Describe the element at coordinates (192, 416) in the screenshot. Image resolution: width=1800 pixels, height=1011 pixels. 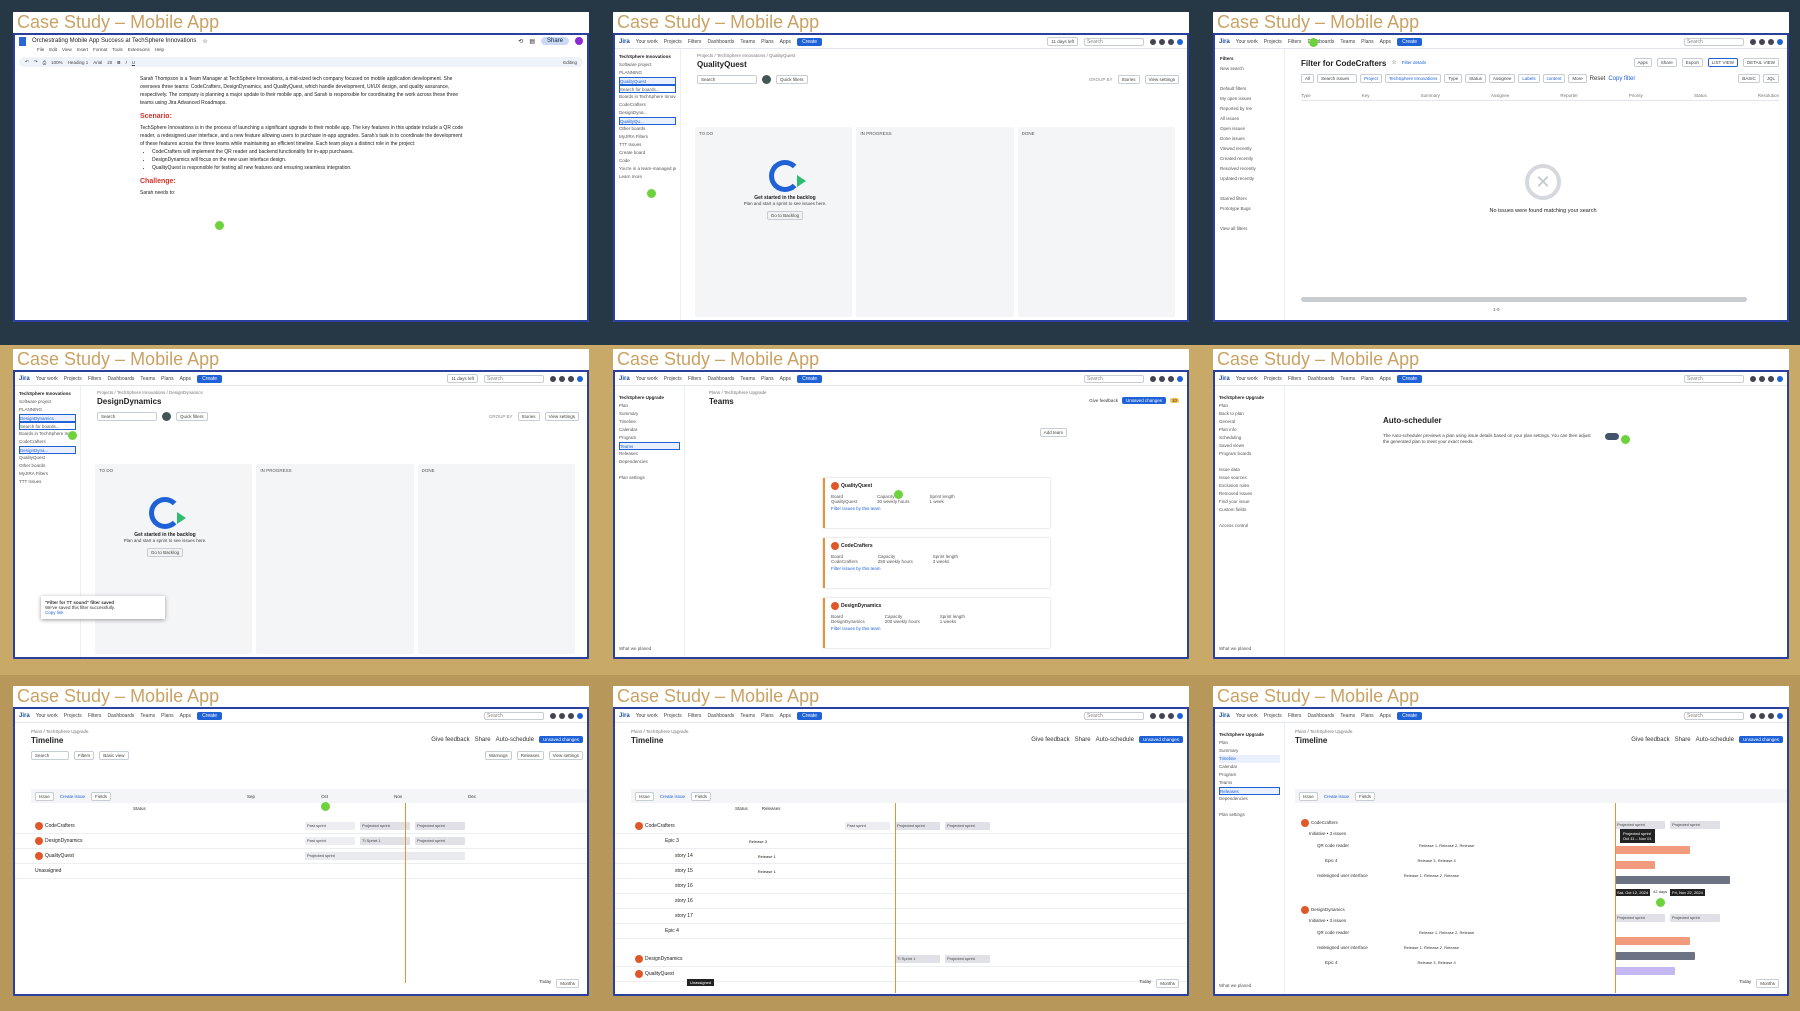
I see `quick-filters: Quick filters` at that location.